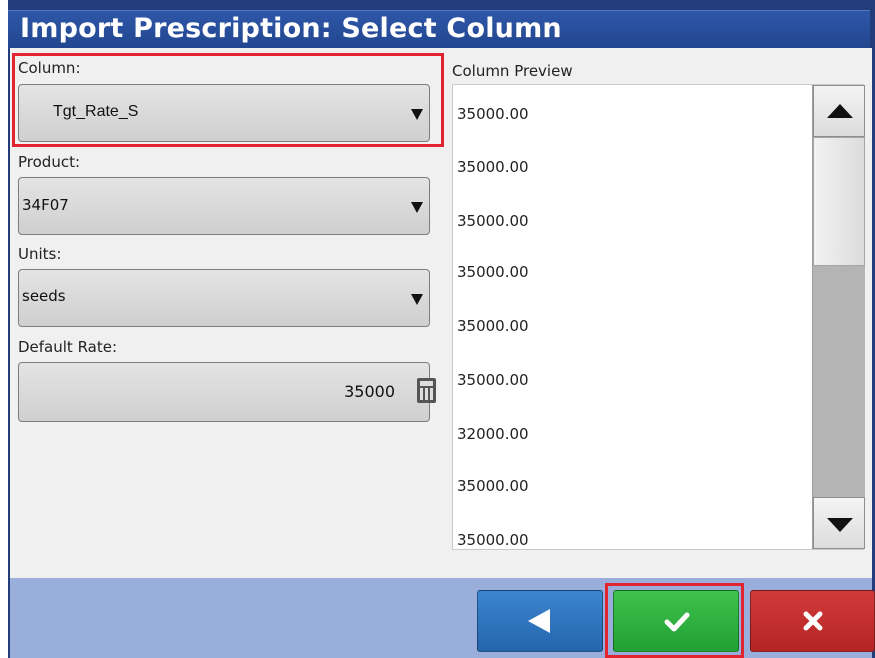  I want to click on list-item: 32000.00, so click(493, 434).